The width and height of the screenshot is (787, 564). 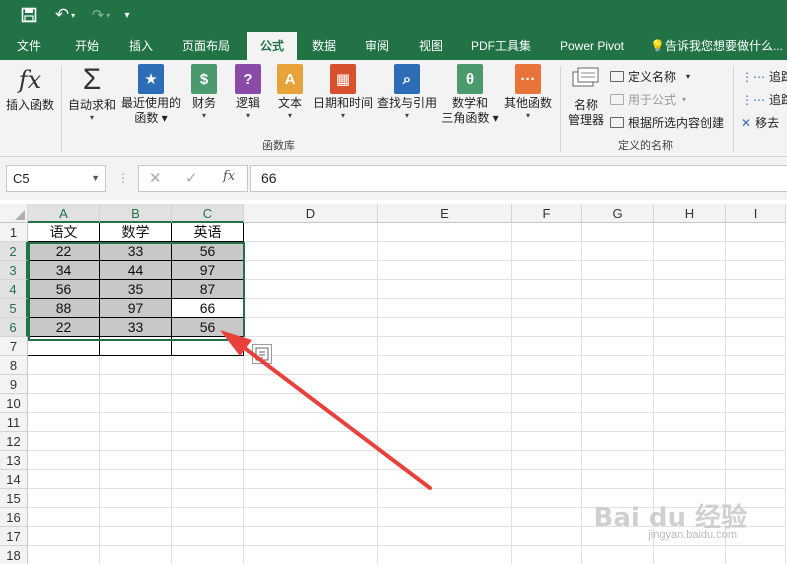 I want to click on baidu-watermark-url: jingyan.baidu.com, so click(x=692, y=535).